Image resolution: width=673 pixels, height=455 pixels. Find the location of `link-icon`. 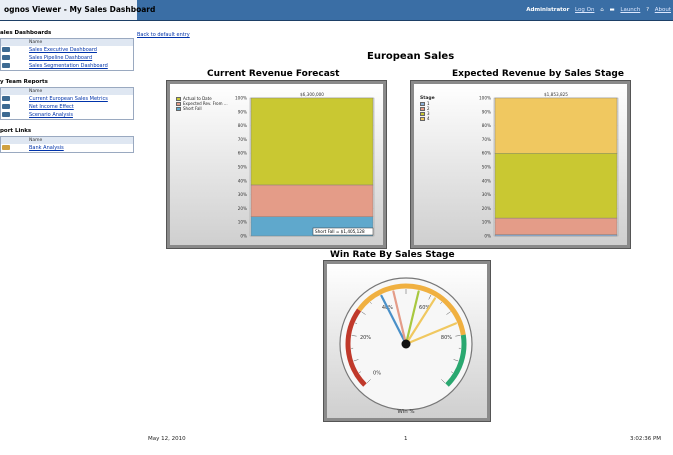

link-icon is located at coordinates (6, 147).